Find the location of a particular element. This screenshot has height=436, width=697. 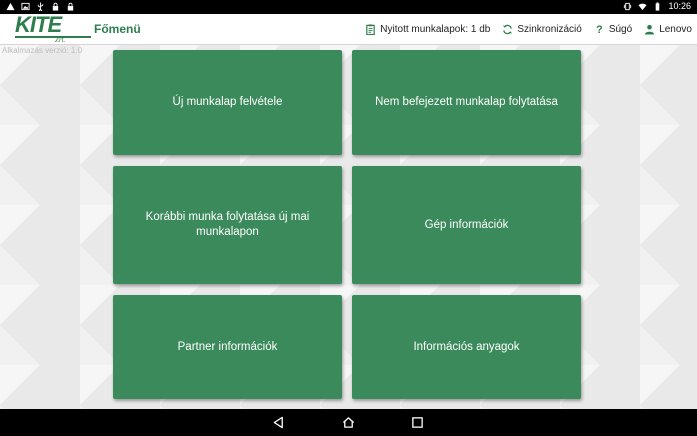

clipboard-icon is located at coordinates (370, 29).